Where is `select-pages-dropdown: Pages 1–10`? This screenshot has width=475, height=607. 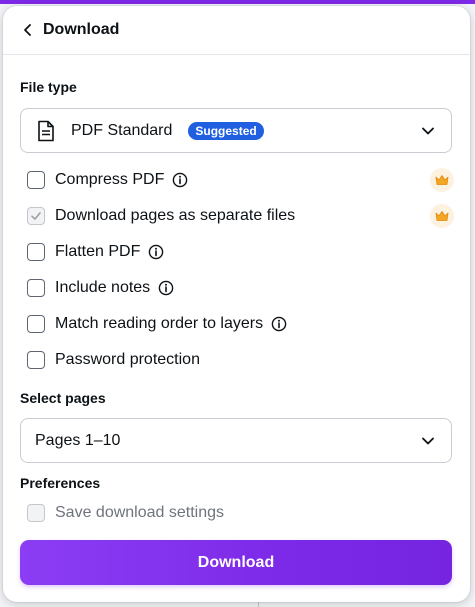
select-pages-dropdown: Pages 1–10 is located at coordinates (236, 440).